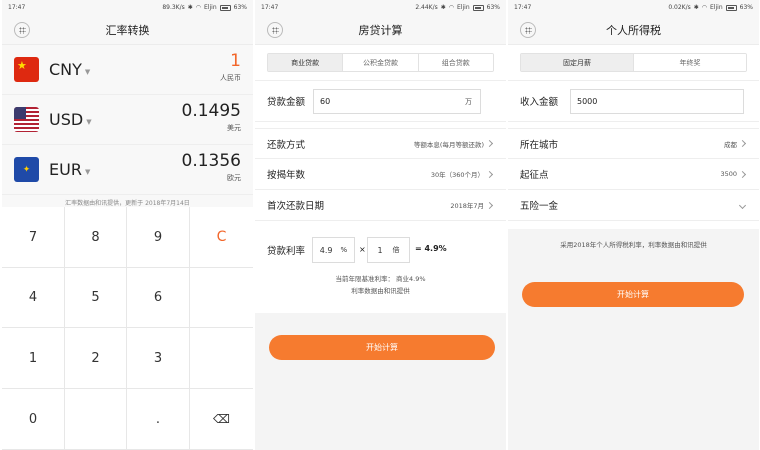  Describe the element at coordinates (380, 381) in the screenshot. I see `bottom-area` at that location.